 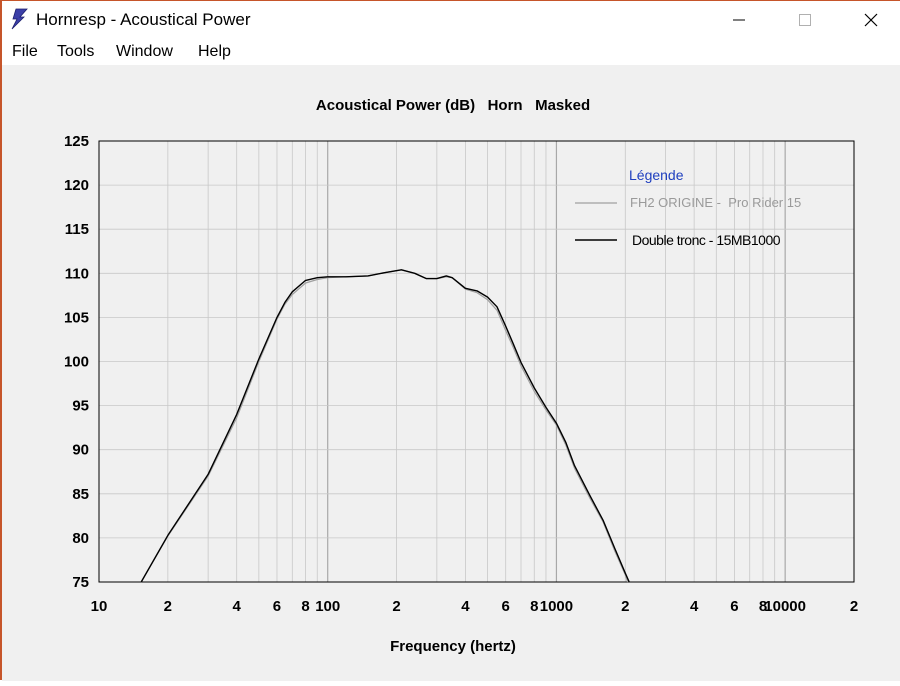 I want to click on x-tick-label: 100, so click(x=327, y=606).